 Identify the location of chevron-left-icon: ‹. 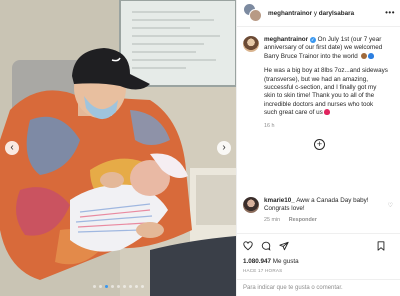
(12, 147).